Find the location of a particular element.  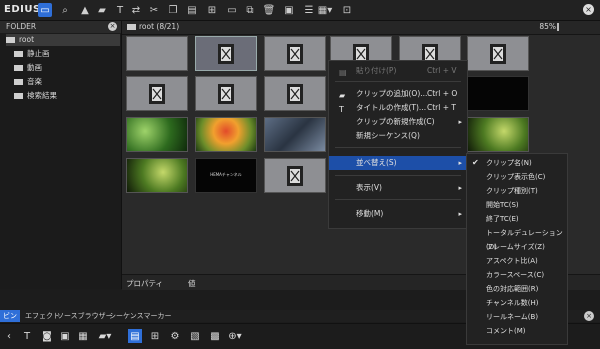

tree-item-still: 静止画 is located at coordinates (67, 54).